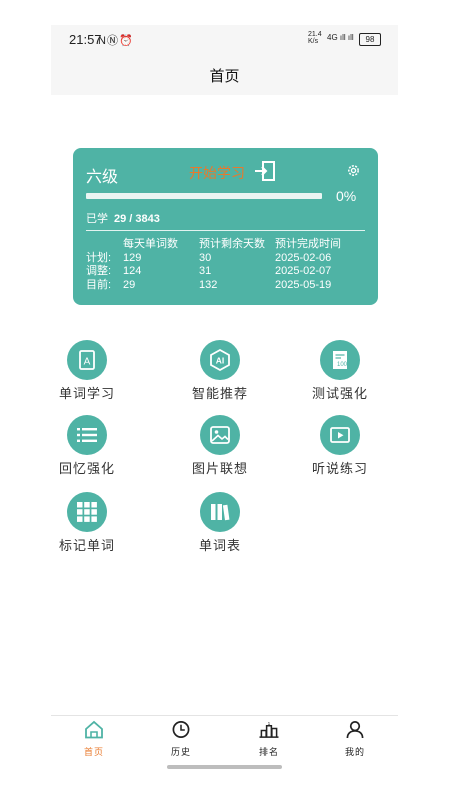 The width and height of the screenshot is (450, 800). Describe the element at coordinates (87, 435) in the screenshot. I see `list-icon` at that location.